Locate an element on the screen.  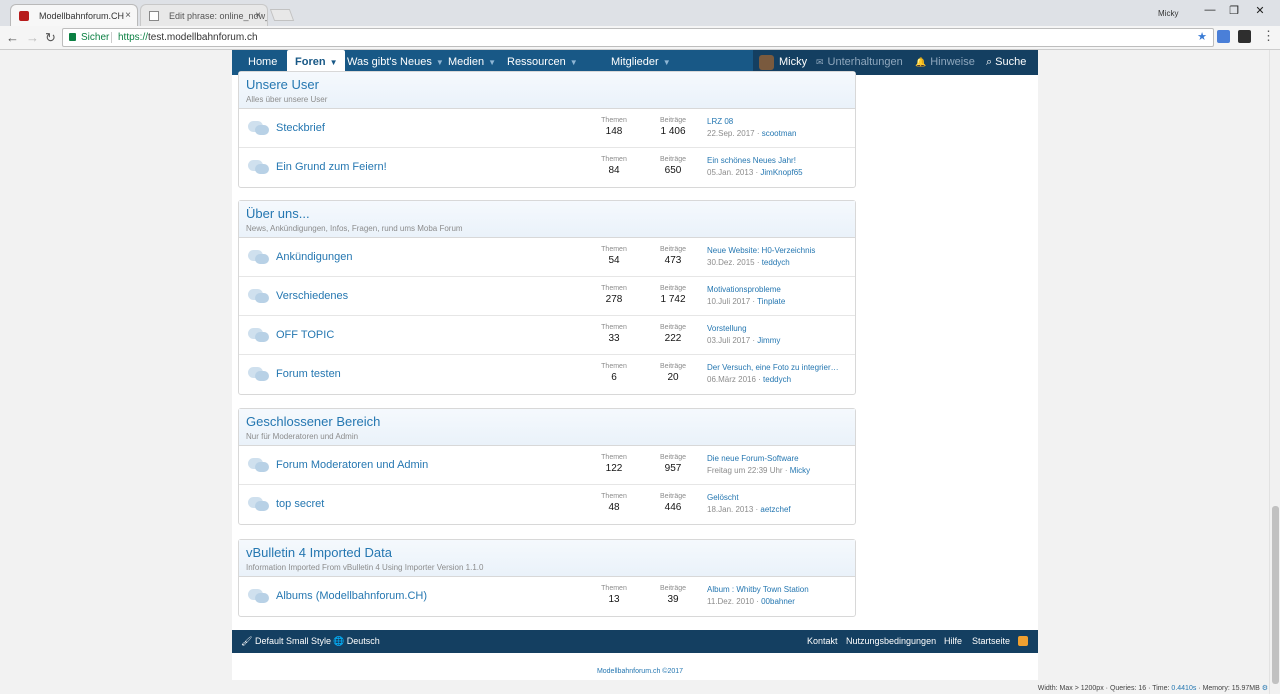
account-username: Micky is located at coordinates (793, 62).